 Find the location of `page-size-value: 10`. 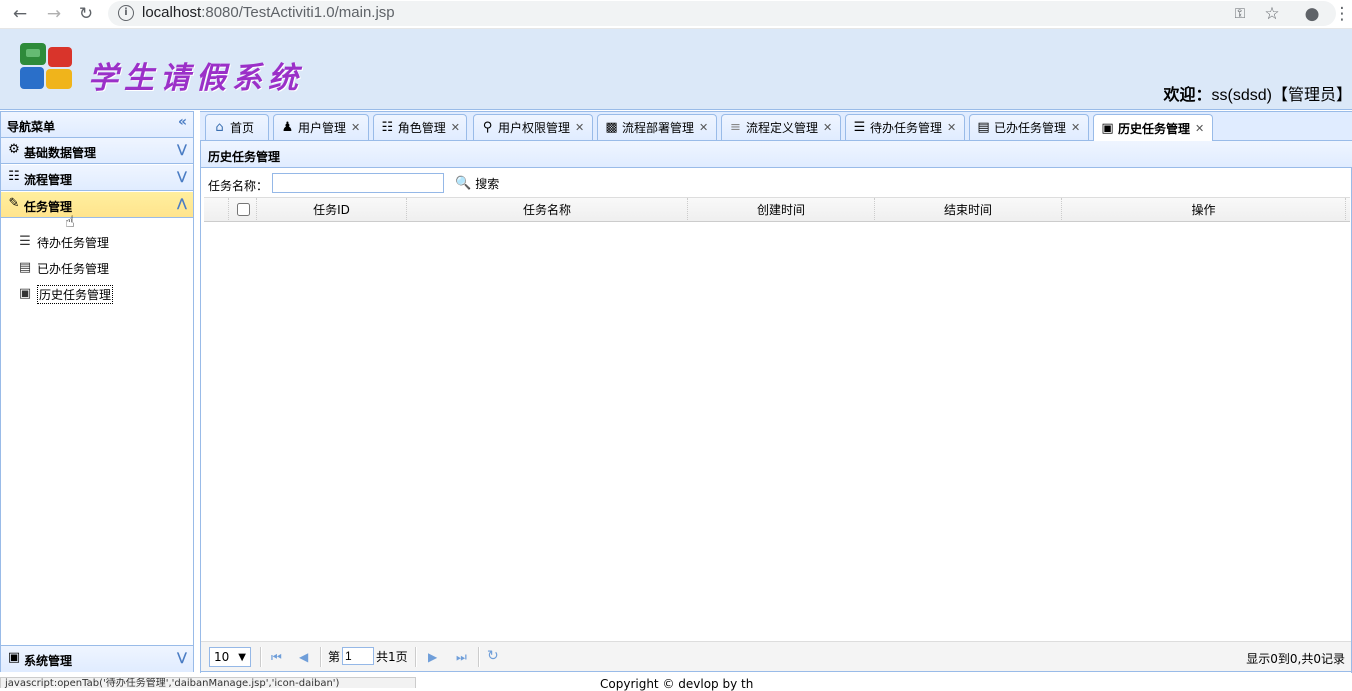

page-size-value: 10 is located at coordinates (222, 657).